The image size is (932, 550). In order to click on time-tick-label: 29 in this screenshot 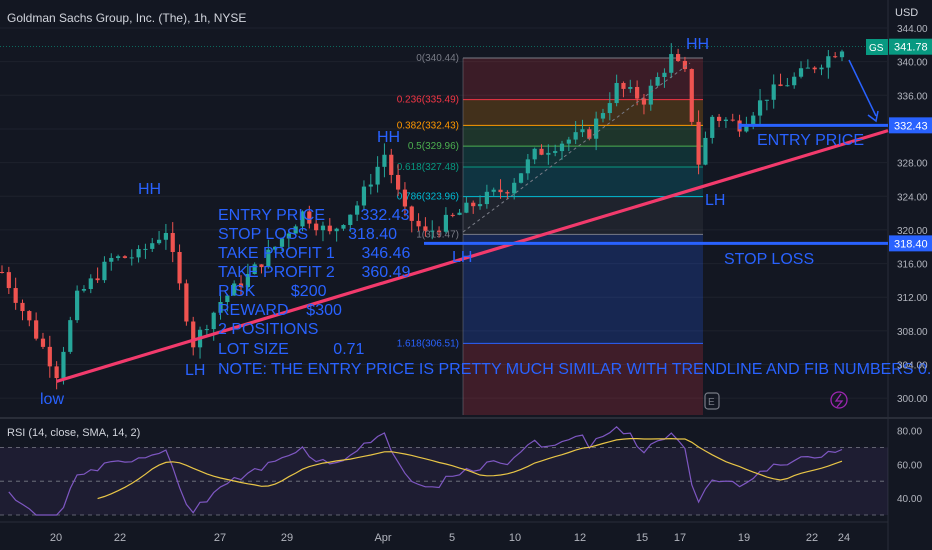, I will do `click(287, 538)`.